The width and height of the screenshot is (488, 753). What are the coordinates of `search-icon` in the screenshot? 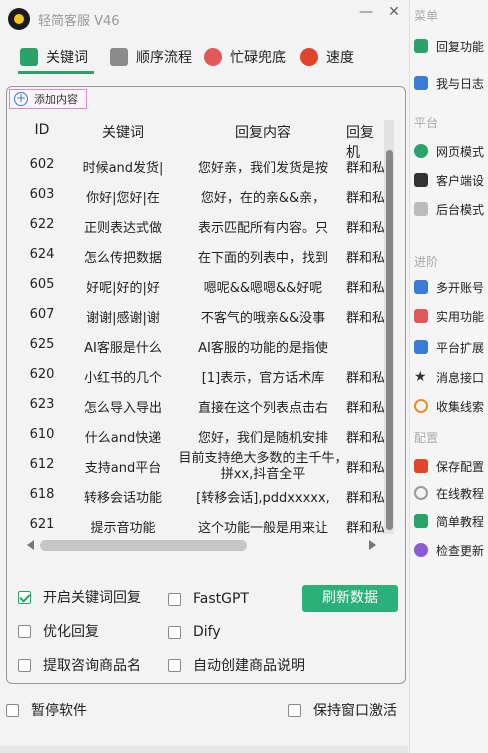 It's located at (421, 406).